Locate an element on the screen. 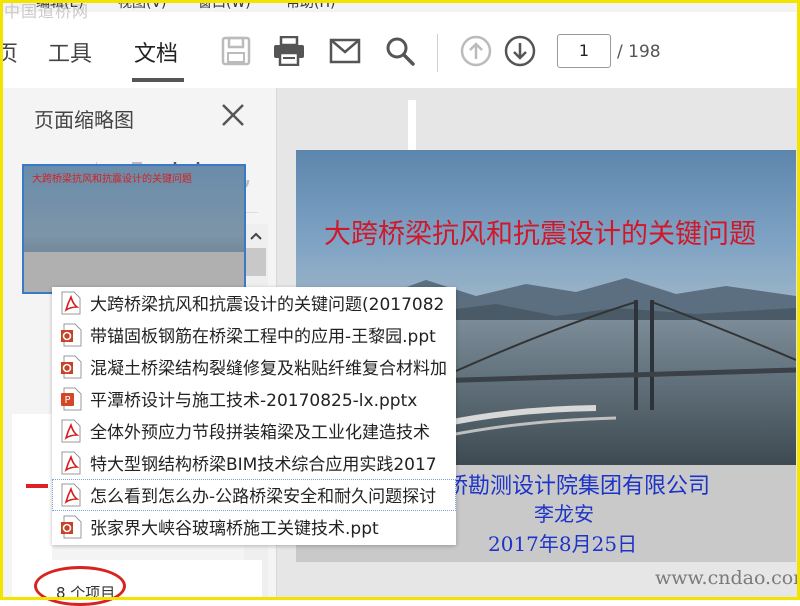 The image size is (800, 606). list-item: 大跨桥梁抗风和抗震设计的关键问题(2017082 is located at coordinates (254, 303).